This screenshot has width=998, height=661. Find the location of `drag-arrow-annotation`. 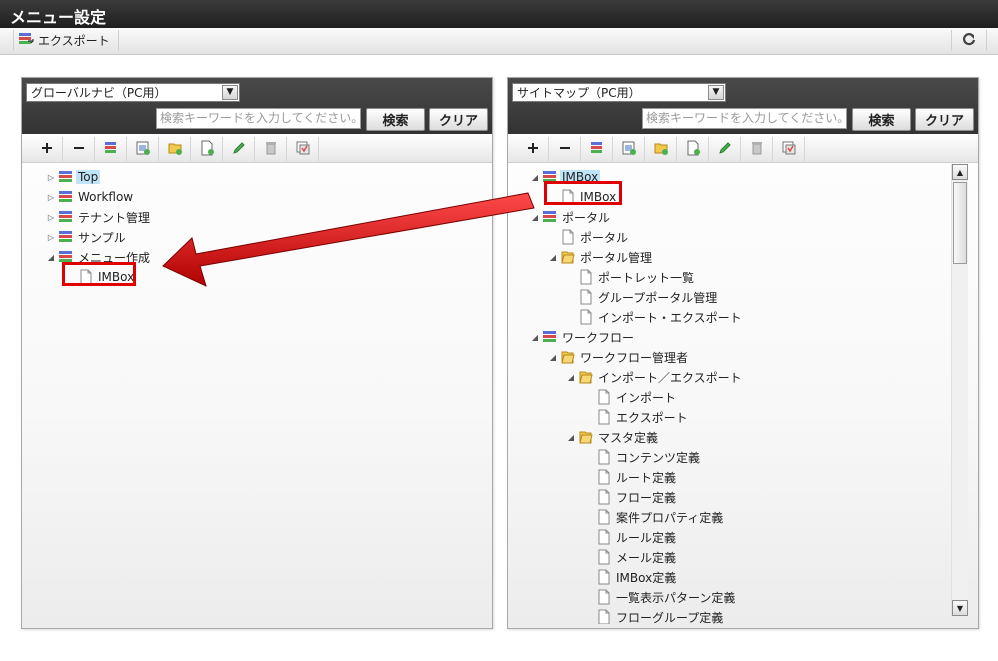

drag-arrow-annotation is located at coordinates (348, 239).